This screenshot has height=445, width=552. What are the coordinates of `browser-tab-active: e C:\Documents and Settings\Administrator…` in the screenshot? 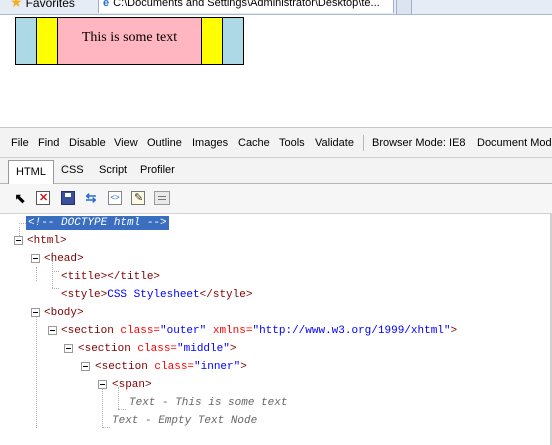 It's located at (246, 6).